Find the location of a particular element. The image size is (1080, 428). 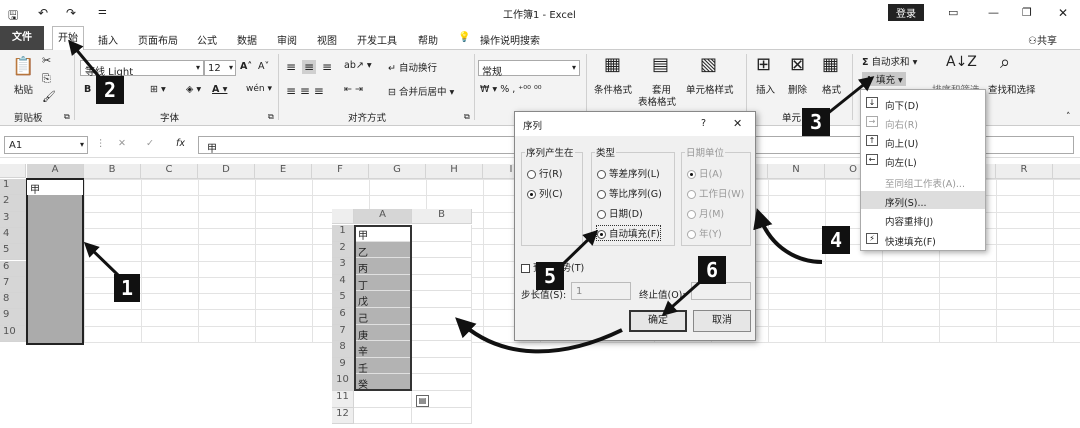

callout-3: 3 is located at coordinates (816, 122).